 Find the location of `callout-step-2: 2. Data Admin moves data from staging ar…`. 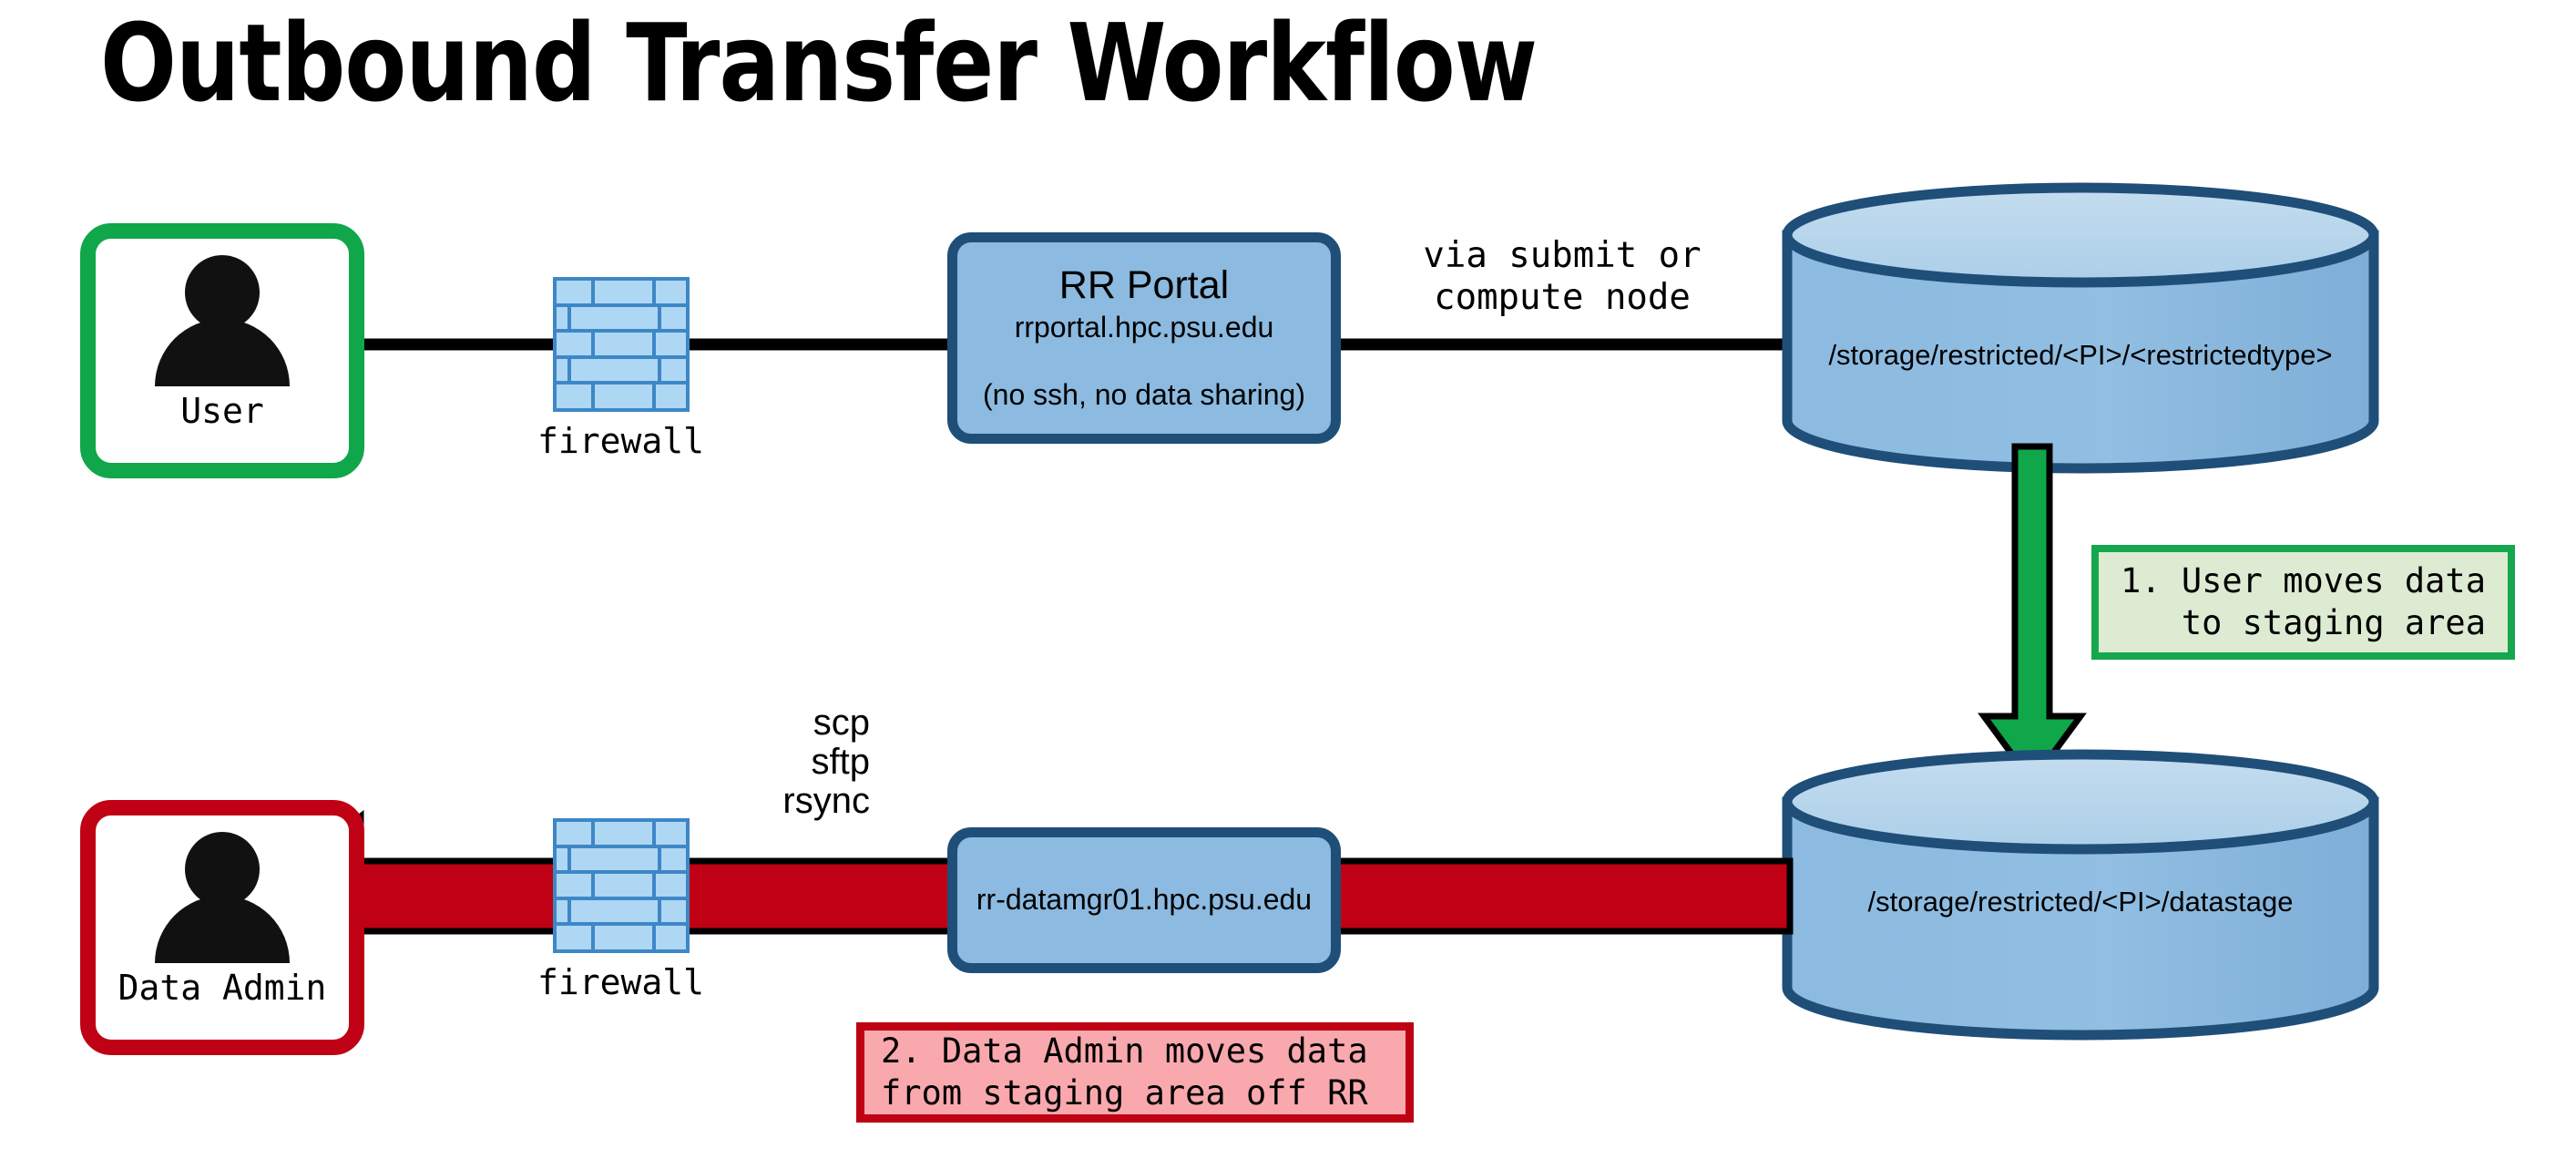

callout-step-2: 2. Data Admin moves data from staging ar… is located at coordinates (1135, 1073).